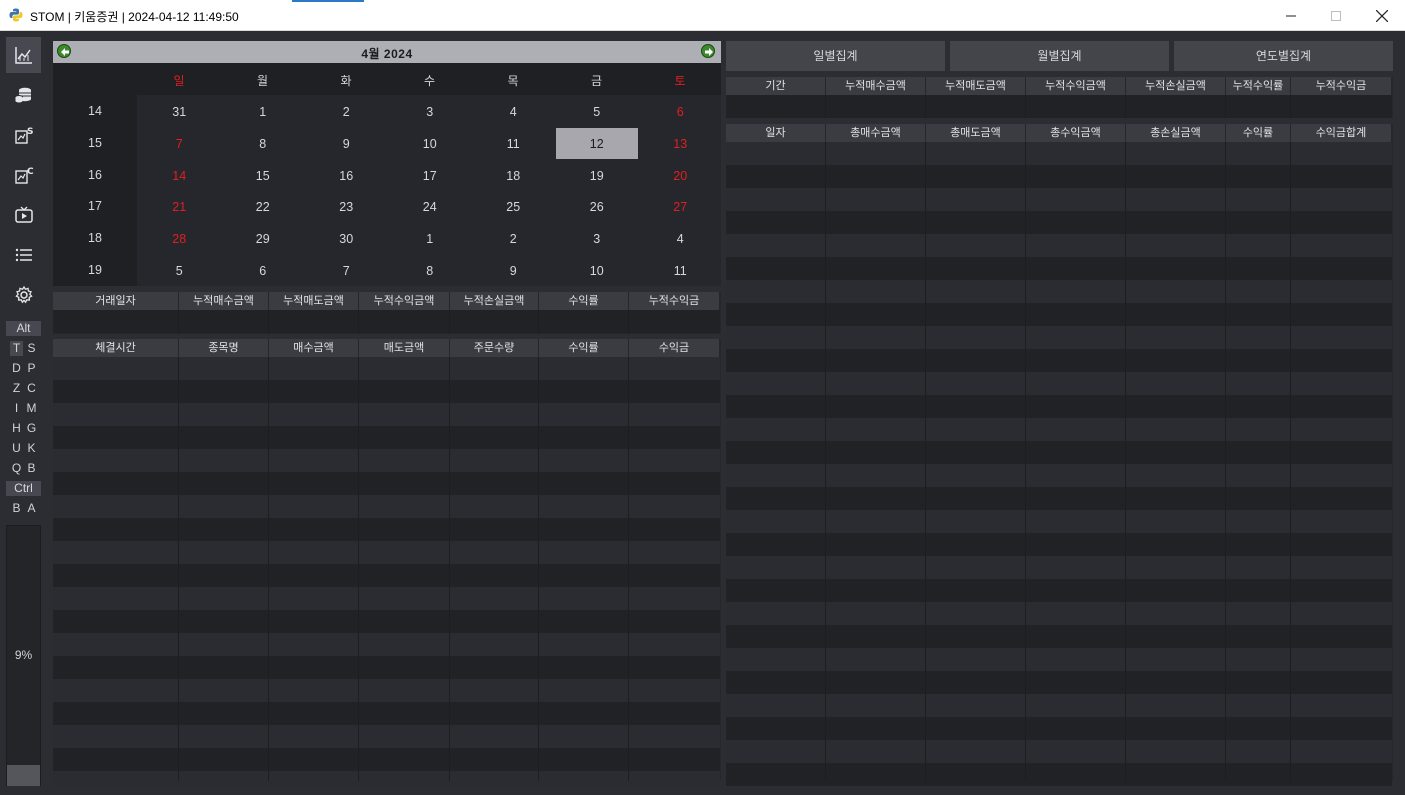 The height and width of the screenshot is (795, 1405). I want to click on column-header: 매수금액, so click(314, 348).